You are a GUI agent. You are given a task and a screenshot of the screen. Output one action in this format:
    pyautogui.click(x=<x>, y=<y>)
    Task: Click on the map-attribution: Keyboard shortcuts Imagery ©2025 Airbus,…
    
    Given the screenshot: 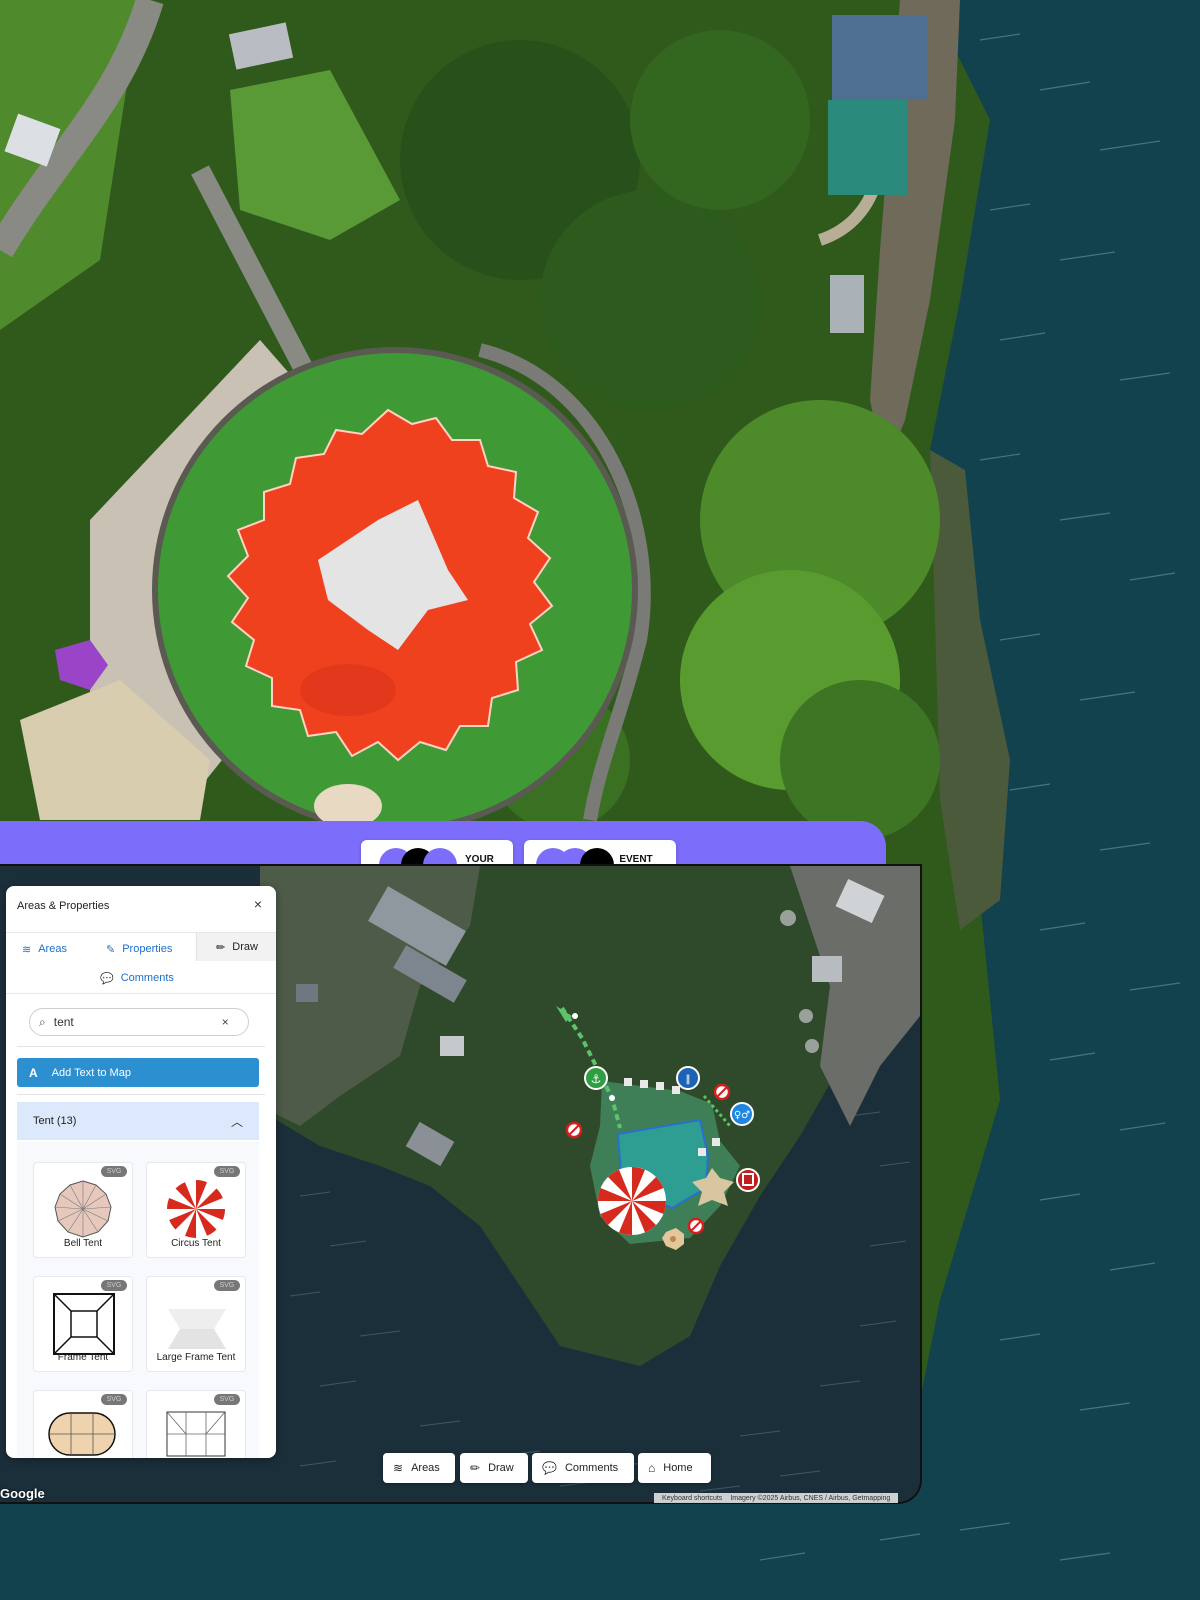 What is the action you would take?
    pyautogui.click(x=776, y=1498)
    